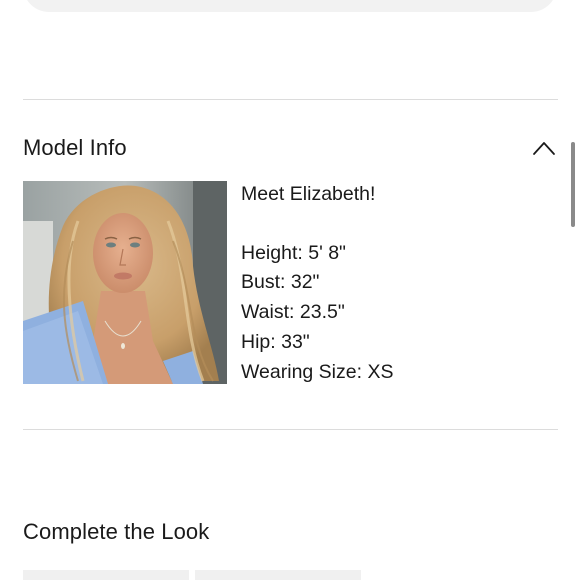 The image size is (580, 580). I want to click on stat-label: Bust:, so click(263, 282).